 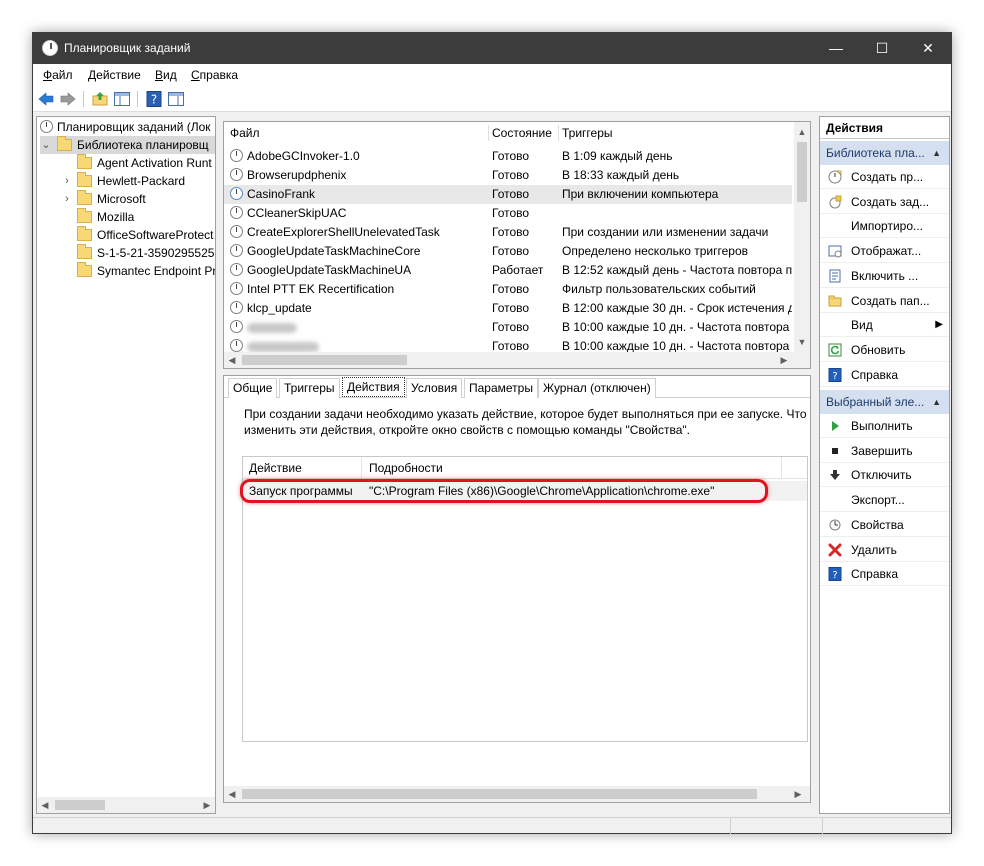 What do you see at coordinates (166, 75) in the screenshot?
I see `menu-view: Вид` at bounding box center [166, 75].